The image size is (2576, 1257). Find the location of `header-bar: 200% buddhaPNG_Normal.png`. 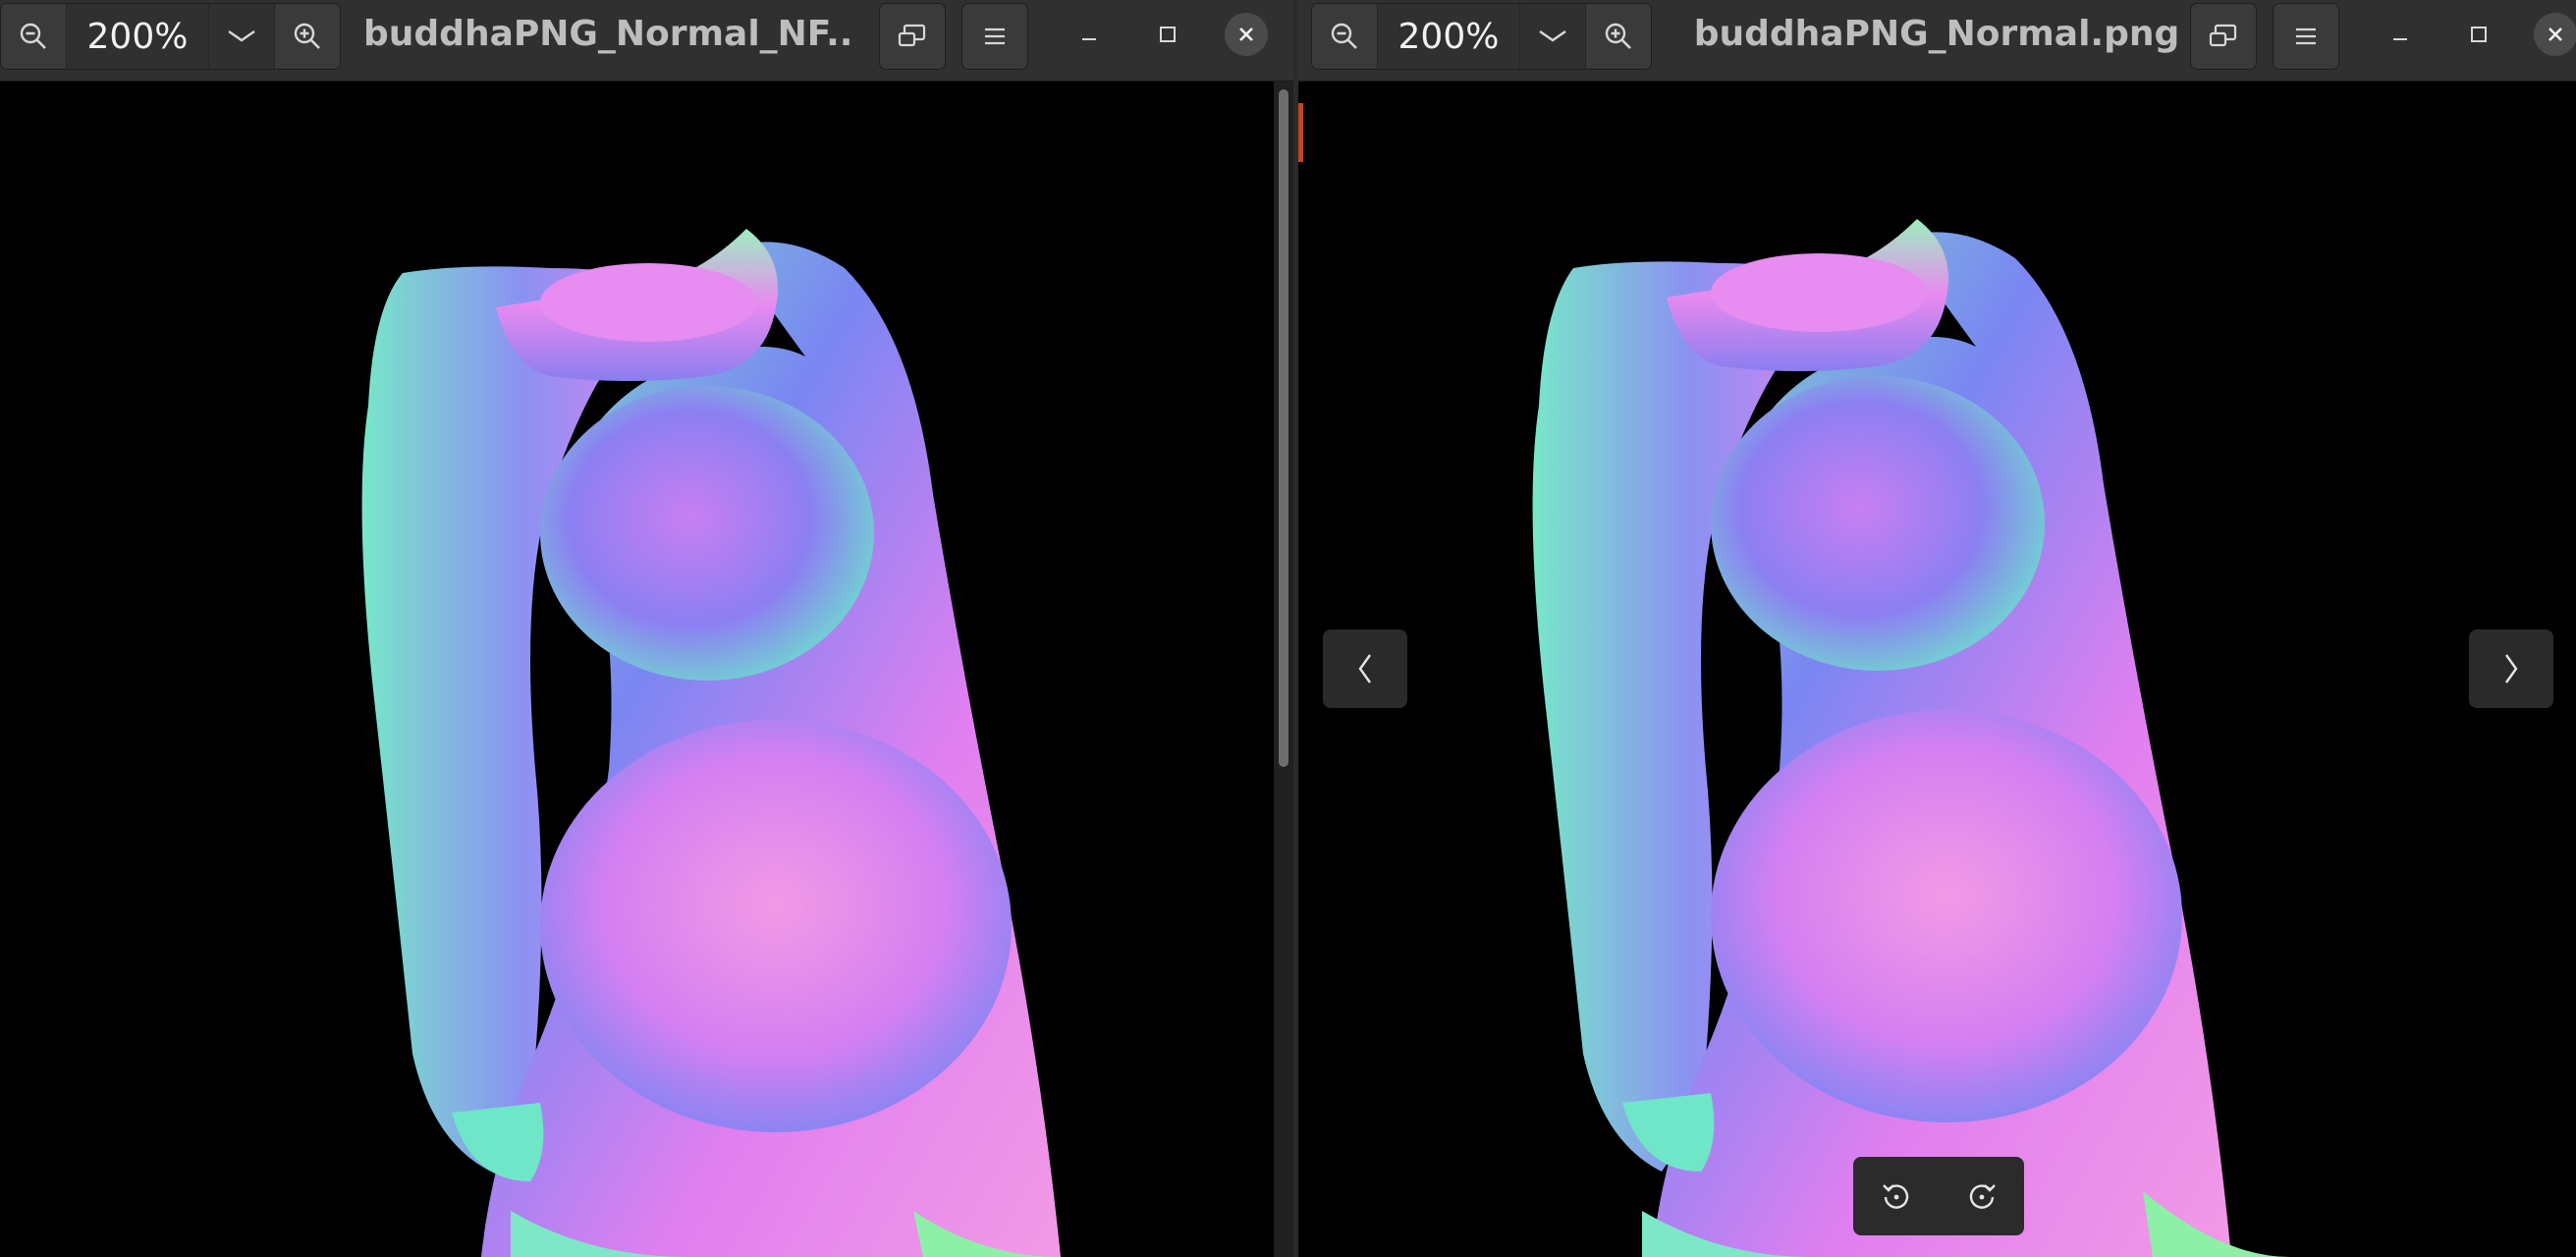

header-bar: 200% buddhaPNG_Normal.png is located at coordinates (1937, 41).